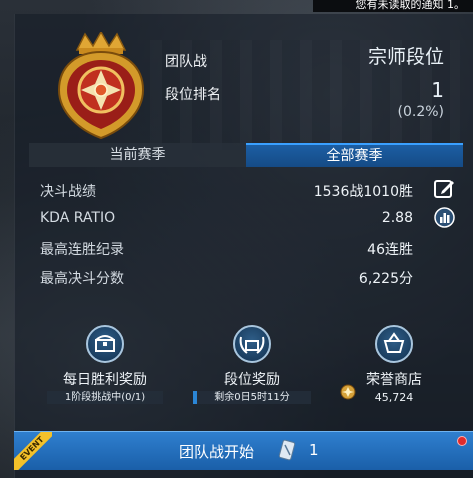  I want to click on ticket-icon, so click(287, 450).